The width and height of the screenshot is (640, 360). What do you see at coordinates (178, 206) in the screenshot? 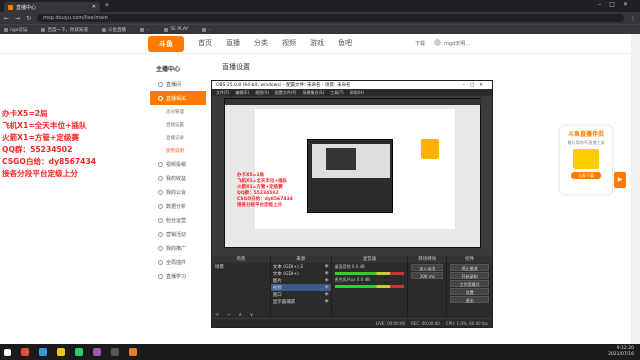
I see `sidebar-item-data: 数据分析` at bounding box center [178, 206].